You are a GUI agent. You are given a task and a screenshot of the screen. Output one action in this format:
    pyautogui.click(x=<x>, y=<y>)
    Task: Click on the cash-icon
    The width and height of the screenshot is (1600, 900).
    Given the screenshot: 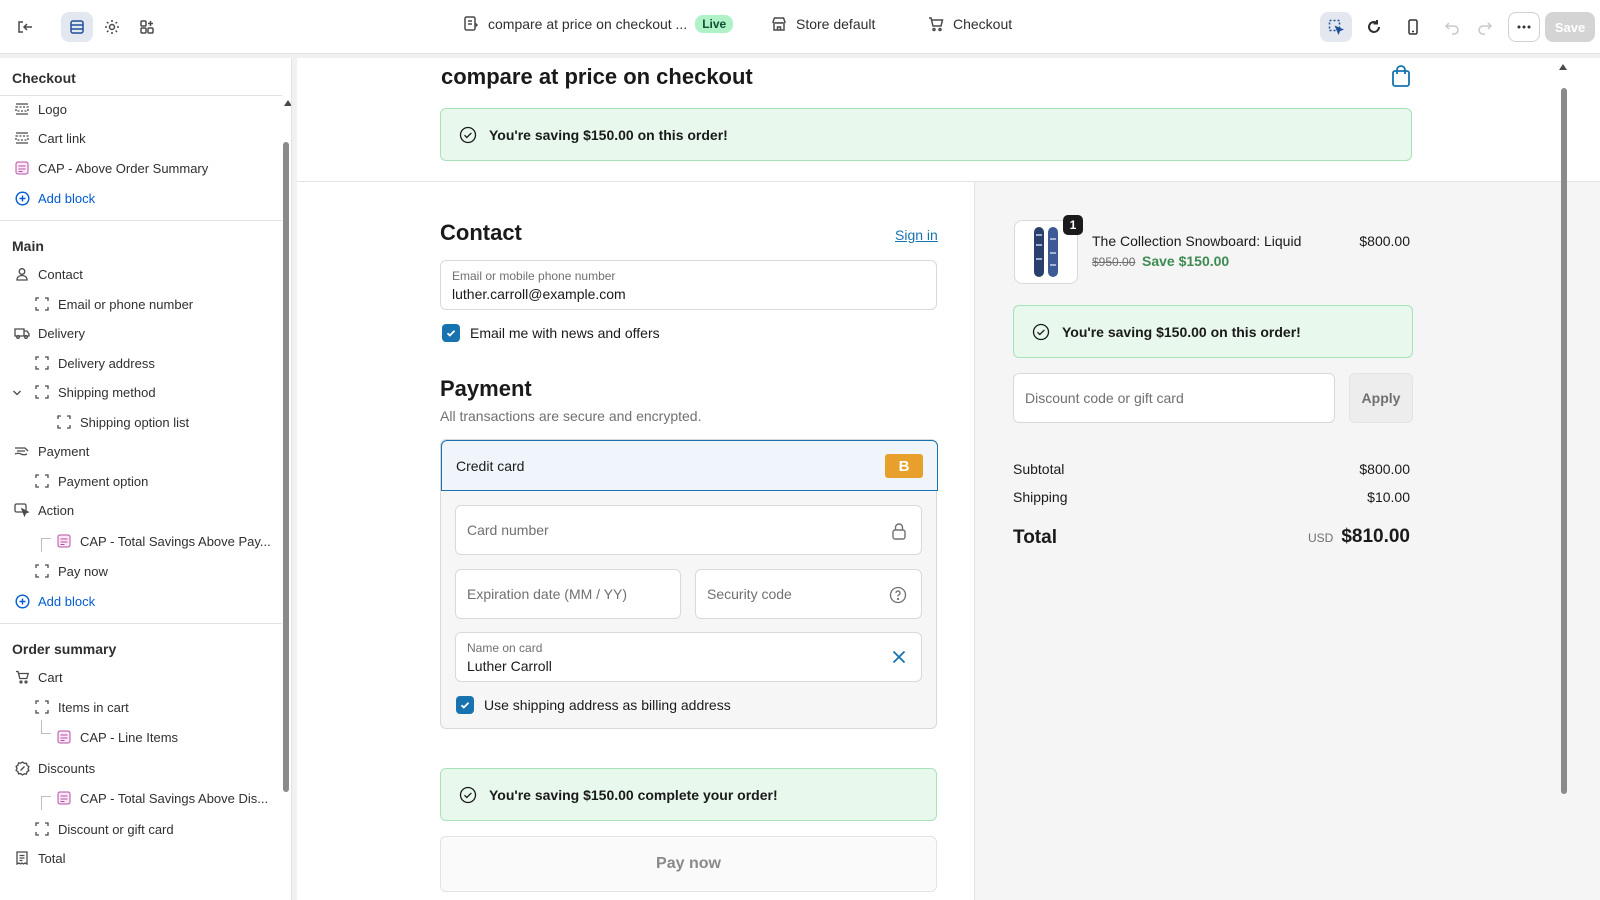 What is the action you would take?
    pyautogui.click(x=22, y=451)
    